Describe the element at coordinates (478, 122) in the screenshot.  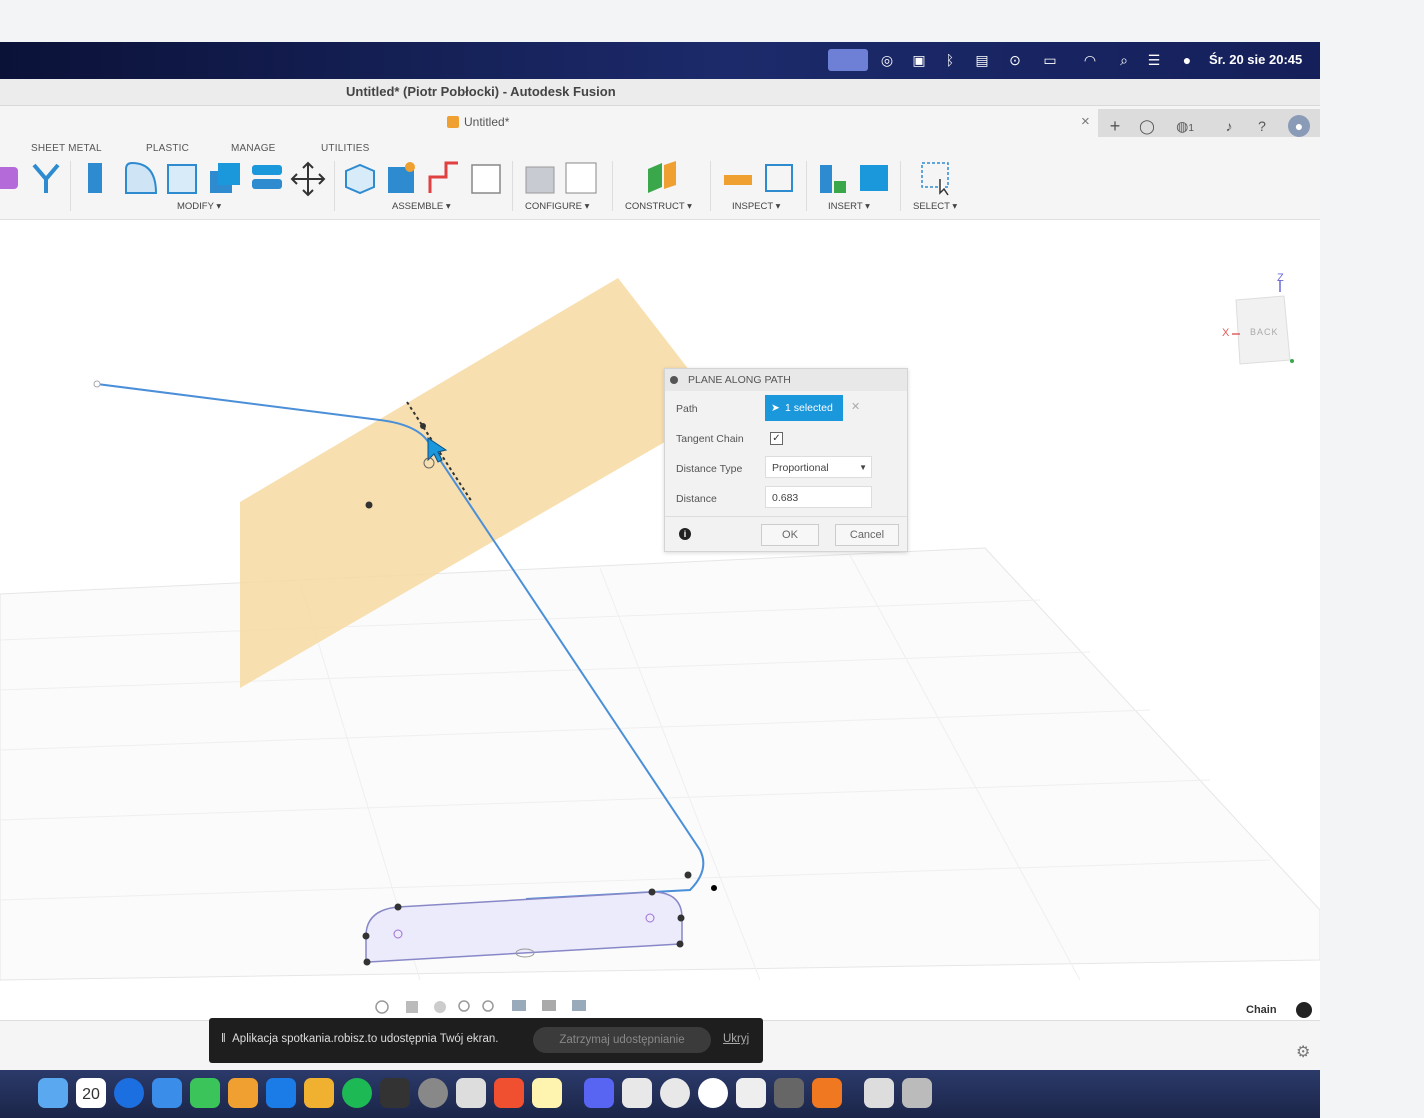
I see `document-tab: Untitled*` at that location.